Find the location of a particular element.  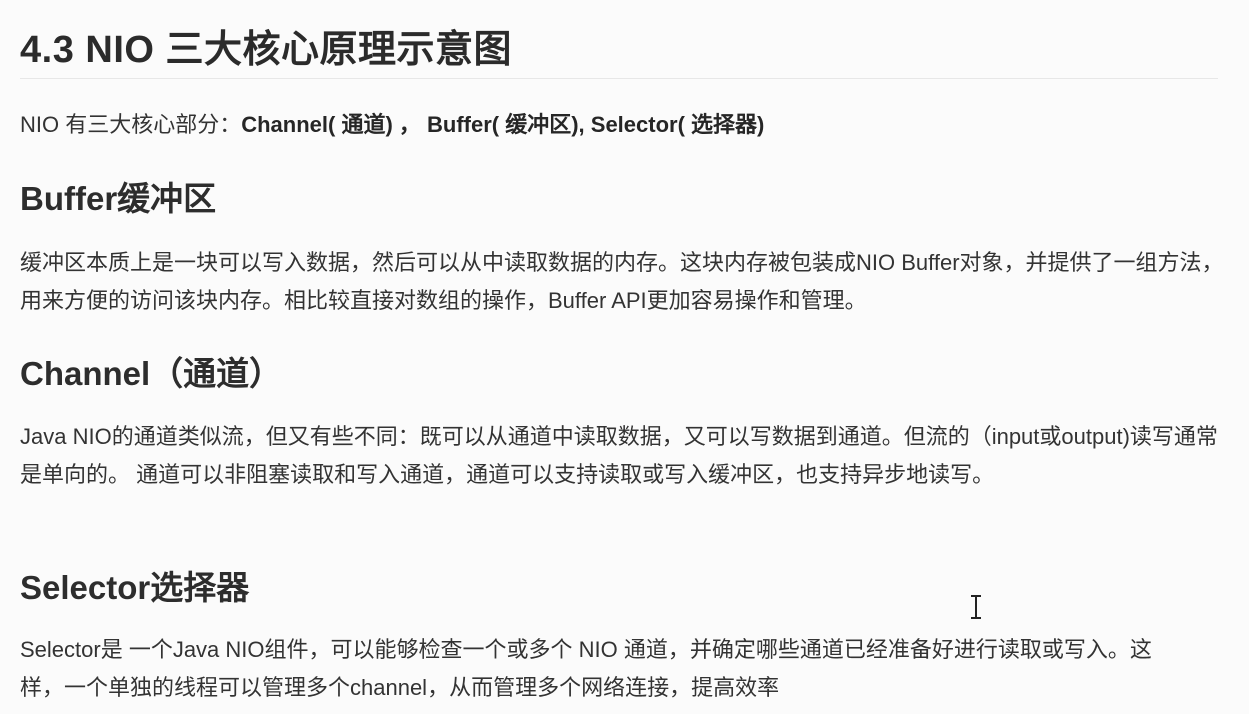

buffer-heading: Buffer缓冲区 is located at coordinates (118, 198).